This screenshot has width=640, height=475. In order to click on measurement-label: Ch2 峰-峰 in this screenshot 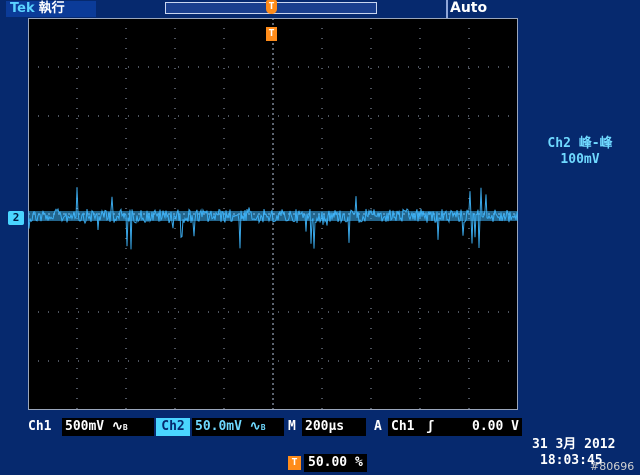, I will do `click(580, 143)`.